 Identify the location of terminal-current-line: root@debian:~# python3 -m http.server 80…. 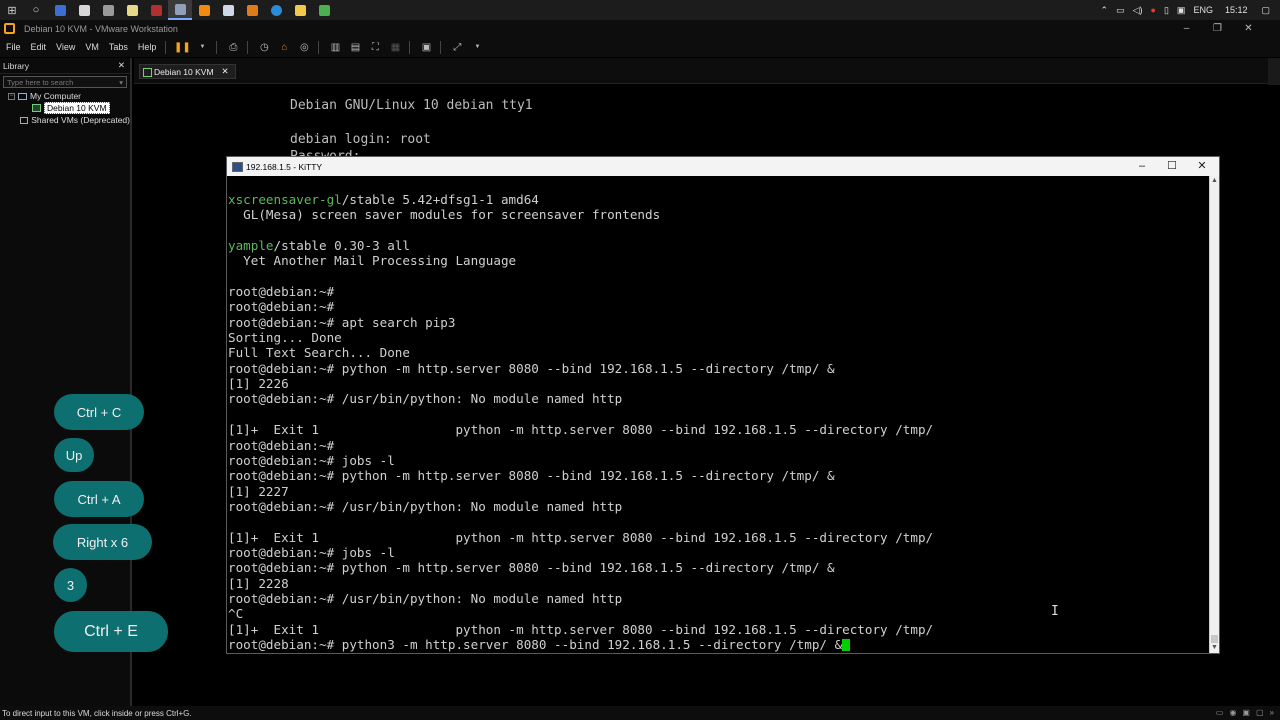
(718, 644).